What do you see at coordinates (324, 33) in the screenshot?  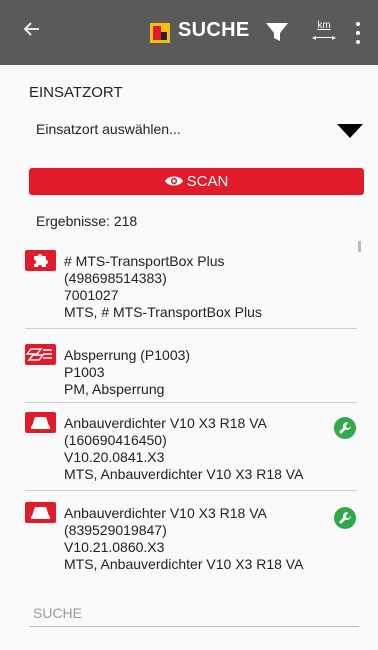 I see `distance-km-icon: km ◂ ▸` at bounding box center [324, 33].